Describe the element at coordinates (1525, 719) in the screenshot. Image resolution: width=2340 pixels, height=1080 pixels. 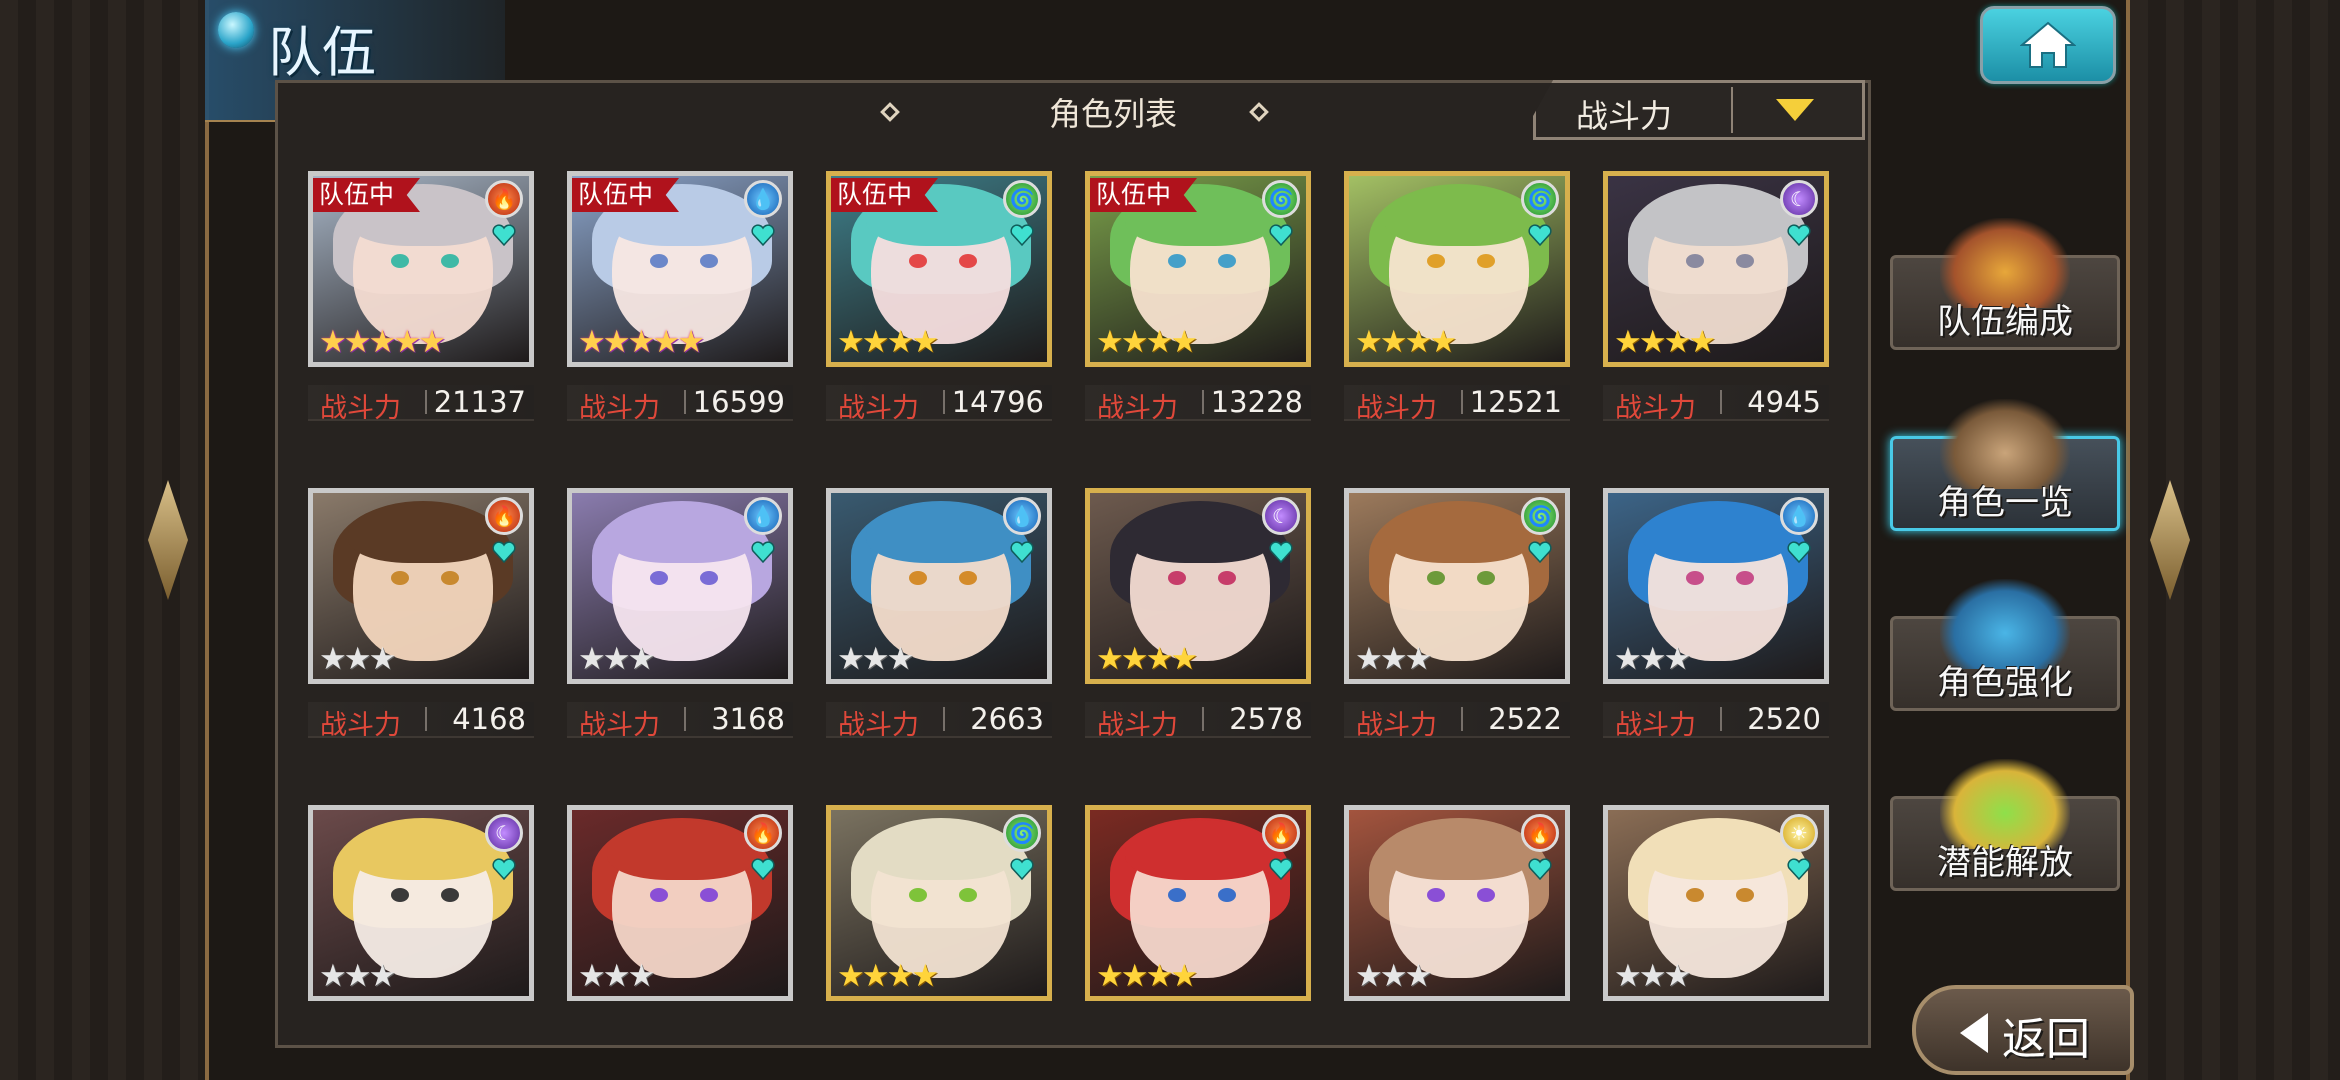
I see `power-value: 2522` at that location.